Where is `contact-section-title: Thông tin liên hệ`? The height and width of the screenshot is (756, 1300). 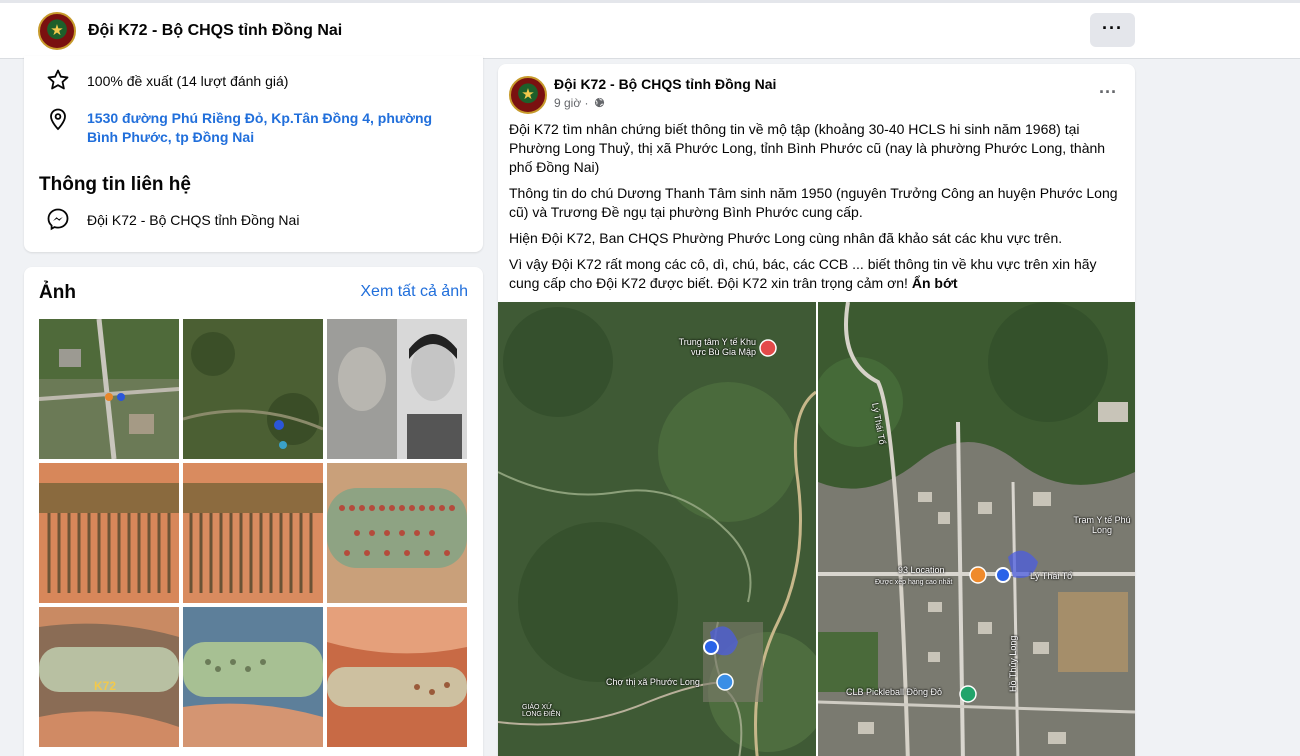 contact-section-title: Thông tin liên hệ is located at coordinates (115, 184).